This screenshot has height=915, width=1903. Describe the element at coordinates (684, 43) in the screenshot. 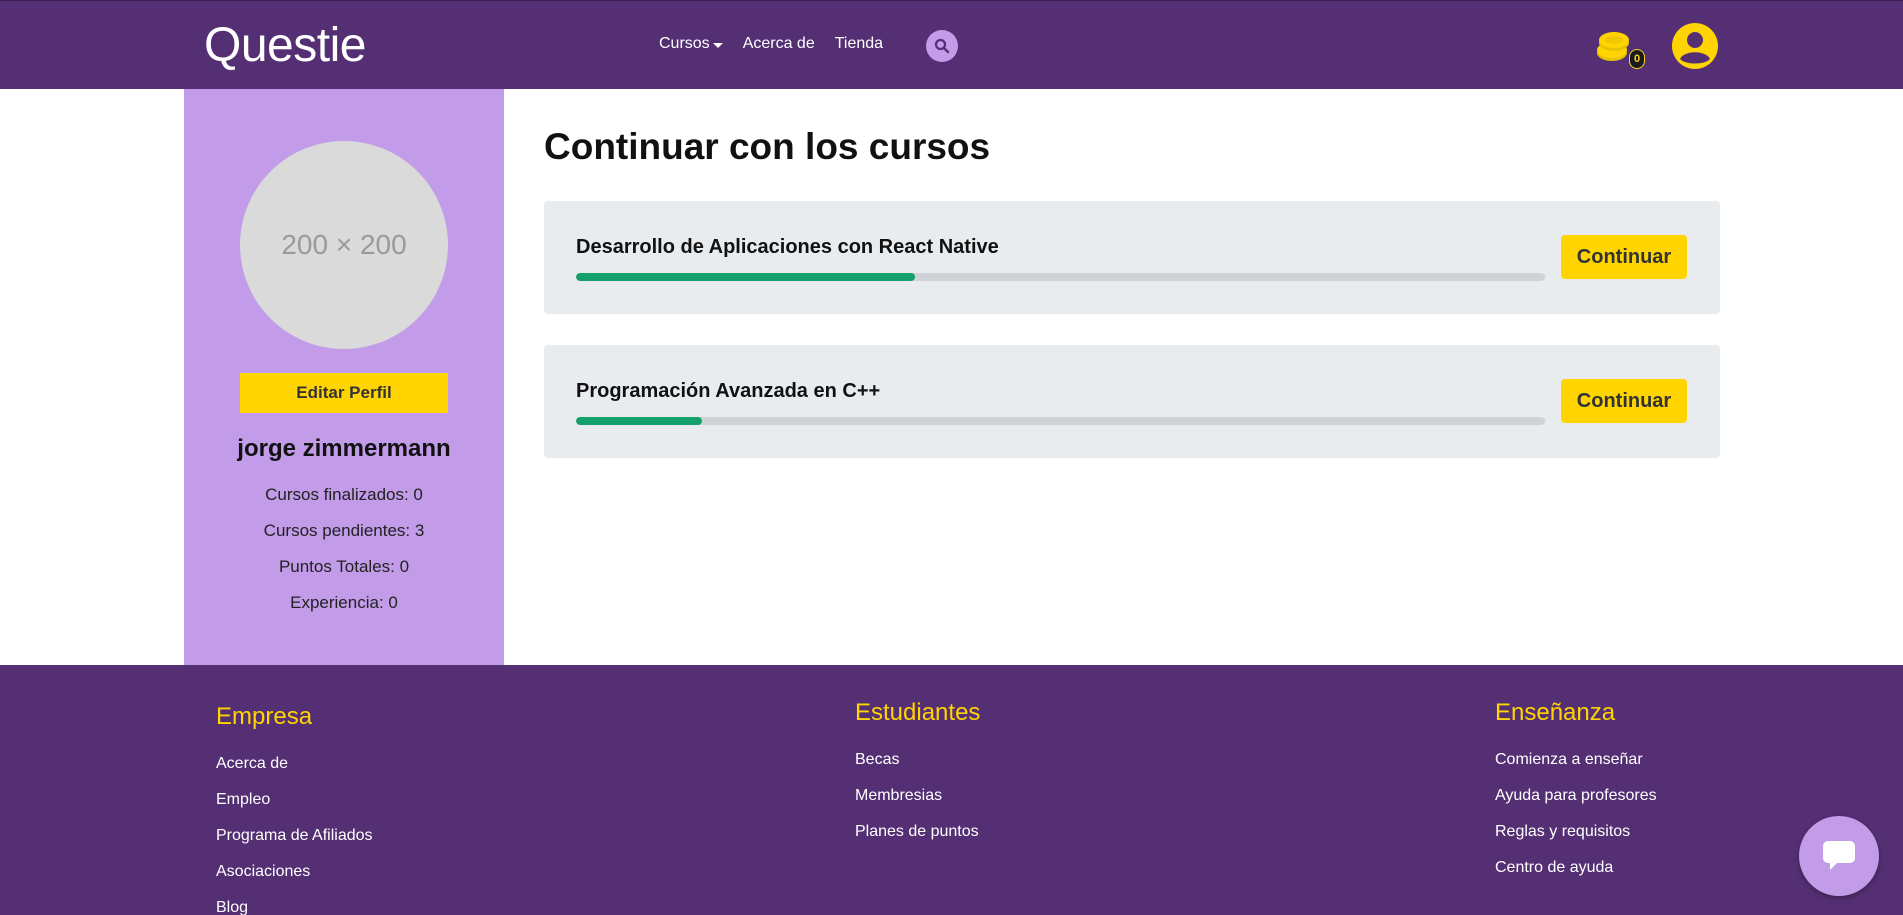

I see `nav-item-label: Cursos` at that location.